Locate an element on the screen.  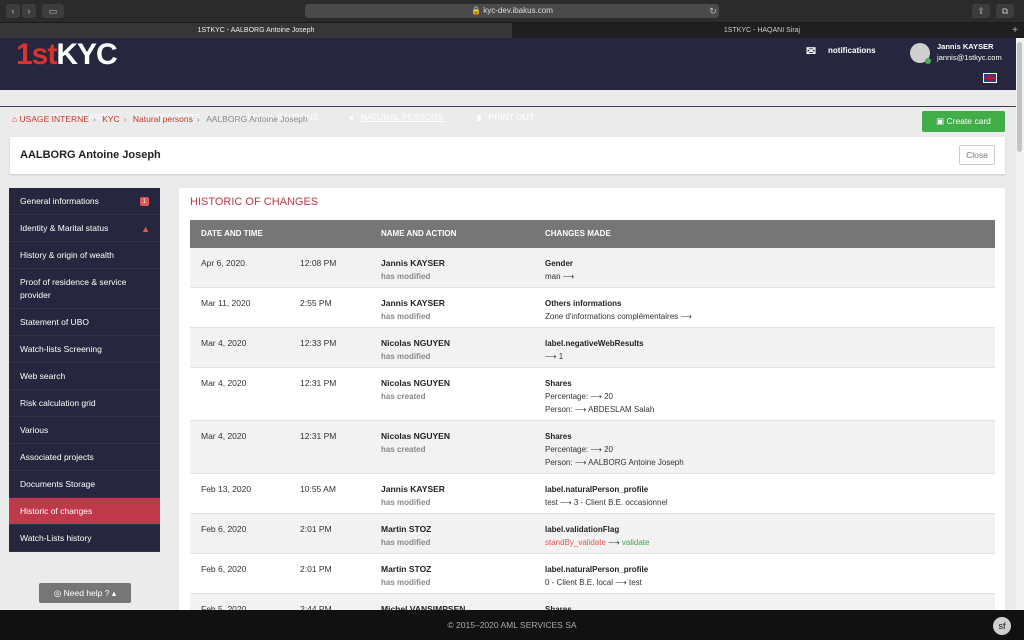
tabs-overview-icon: ⧉ is located at coordinates (1005, 11).